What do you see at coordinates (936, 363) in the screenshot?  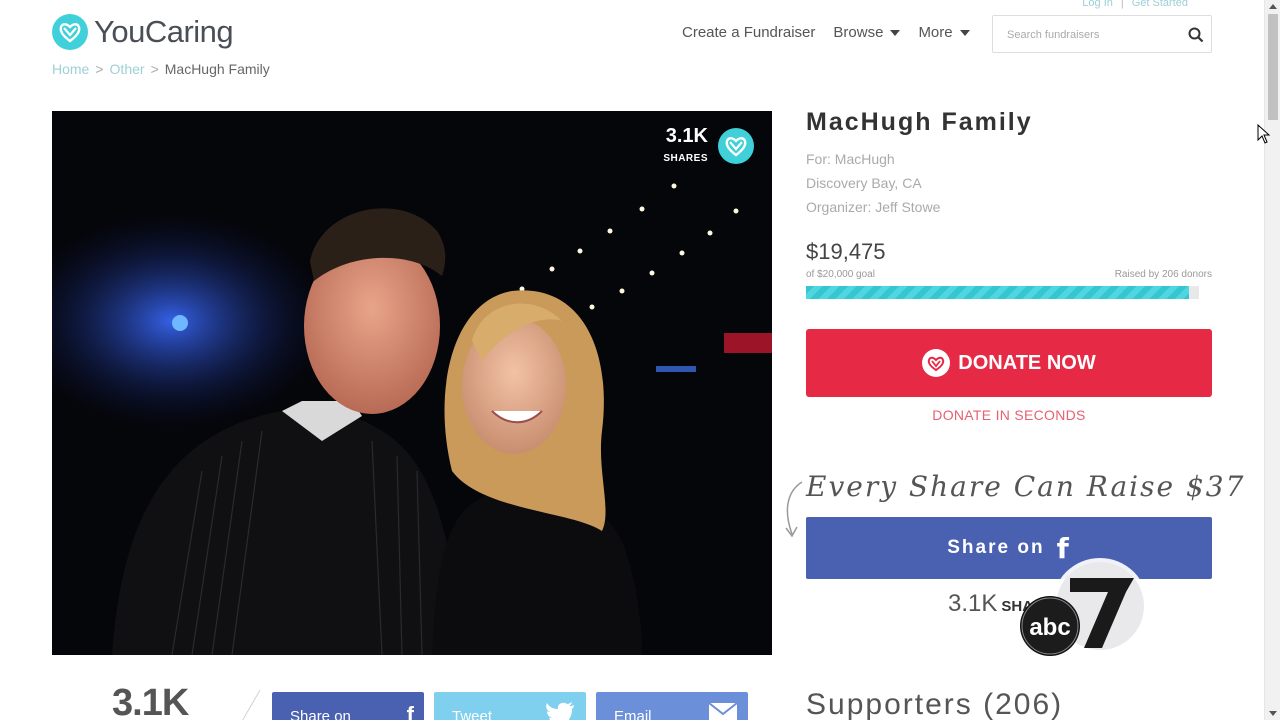 I see `heart-icon` at bounding box center [936, 363].